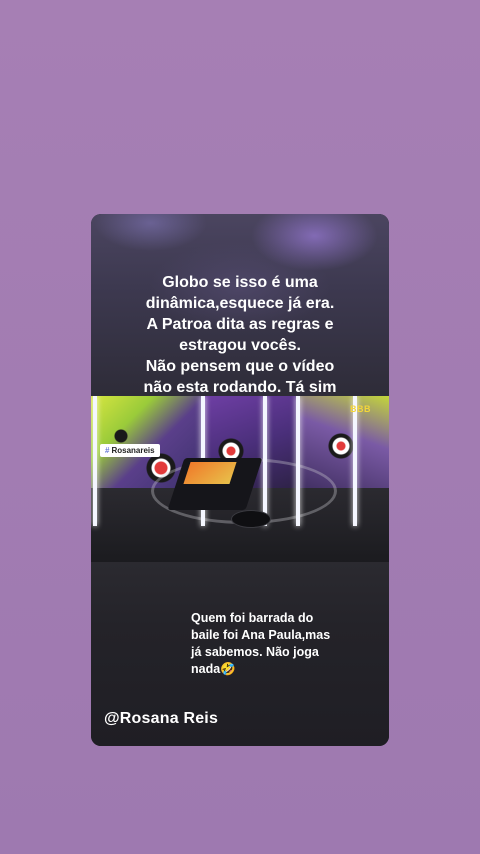 This screenshot has height=854, width=480. I want to click on desk-screen, so click(210, 473).